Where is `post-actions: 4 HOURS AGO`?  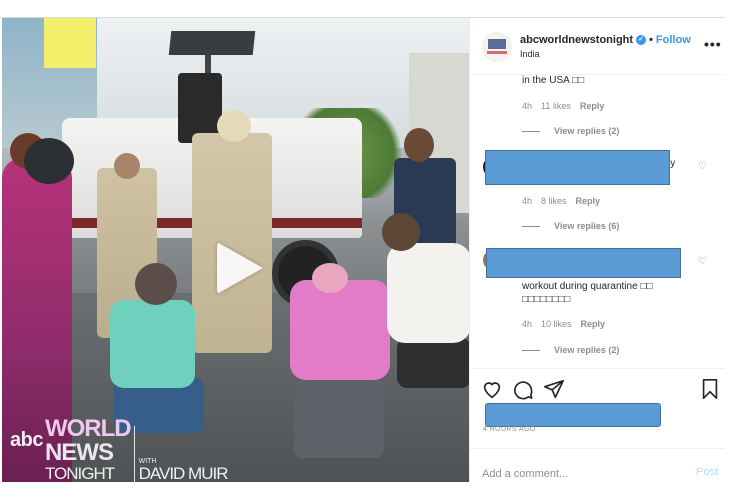
post-actions: 4 HOURS AGO is located at coordinates (597, 408).